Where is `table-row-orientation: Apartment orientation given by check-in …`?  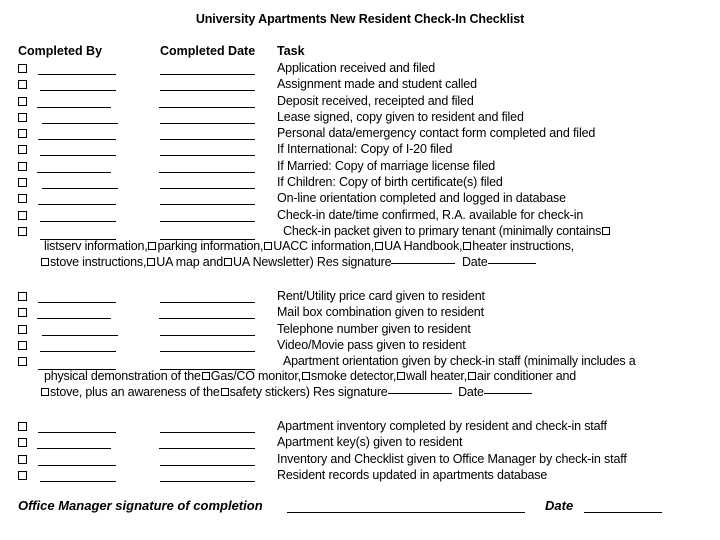
table-row-orientation: Apartment orientation given by check-in … is located at coordinates (360, 378).